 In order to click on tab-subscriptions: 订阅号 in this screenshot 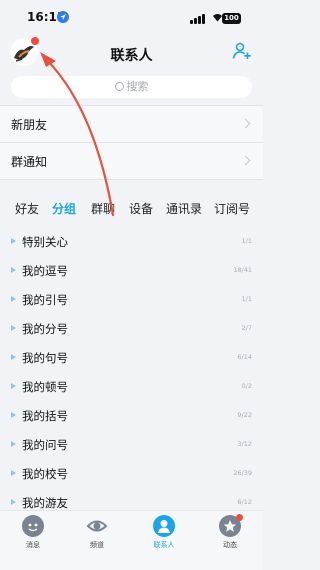, I will do `click(232, 208)`.